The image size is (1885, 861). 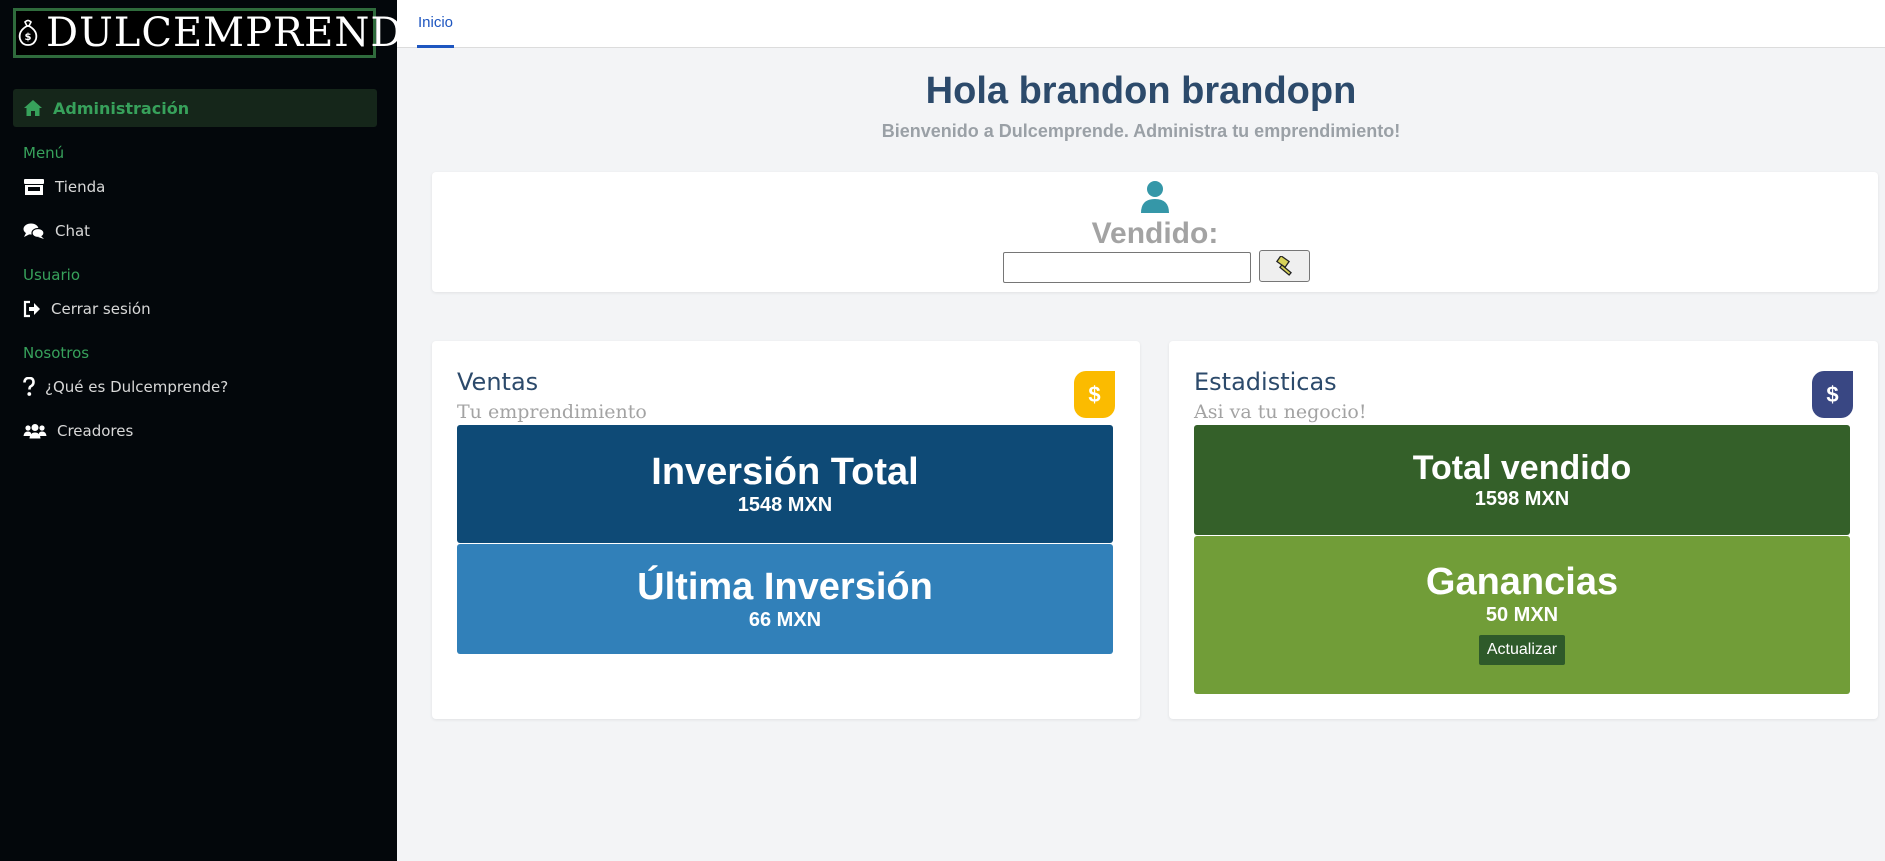 I want to click on vendido-input, so click(x=1127, y=267).